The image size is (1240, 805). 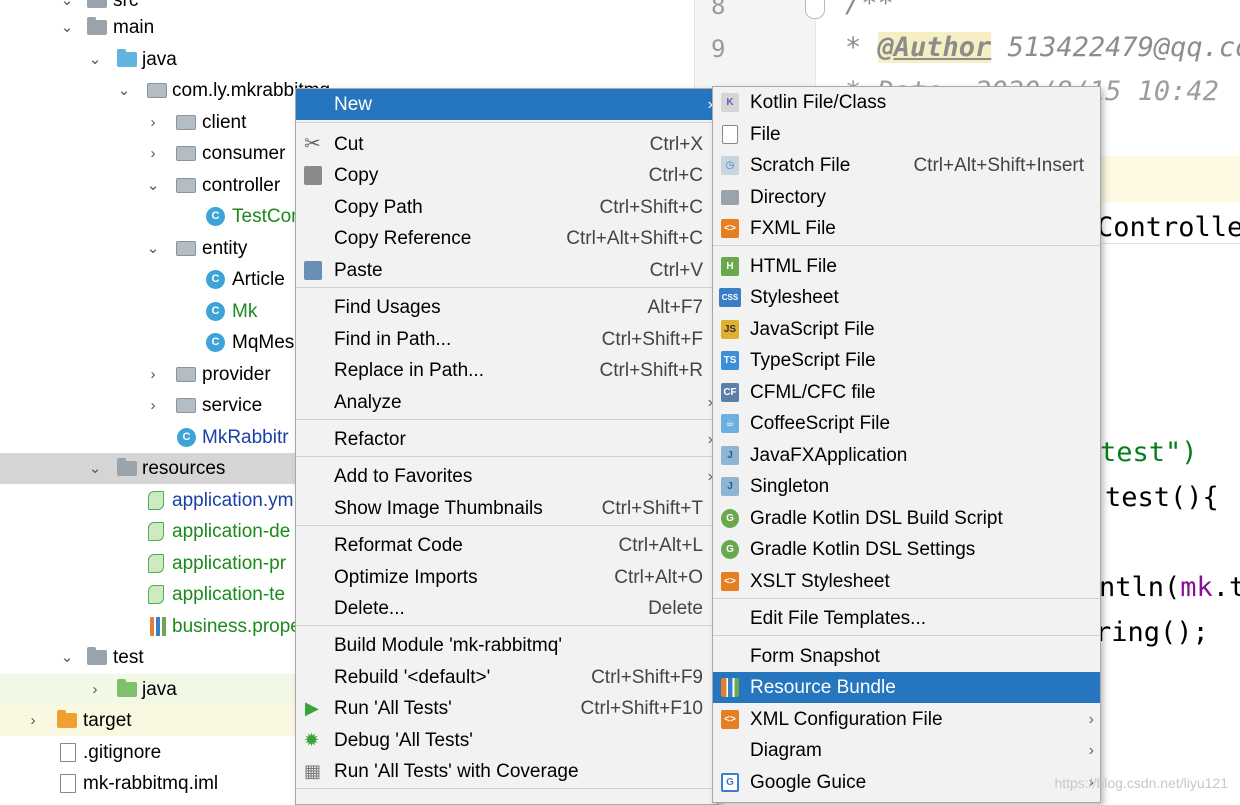 What do you see at coordinates (660, 545) in the screenshot?
I see `menu-item-shortcut: Ctrl+Alt+L` at bounding box center [660, 545].